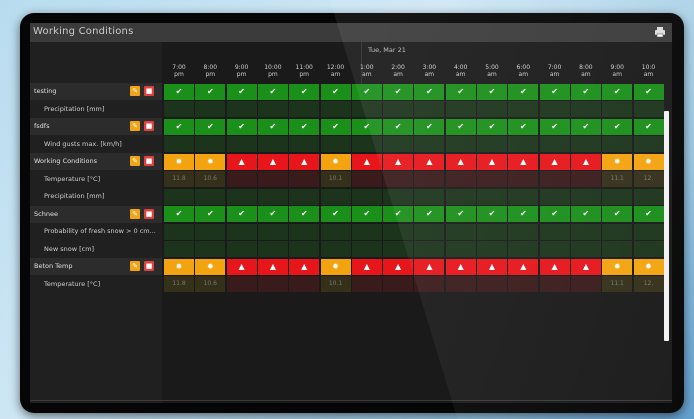 Image resolution: width=694 pixels, height=419 pixels. I want to click on row-label: Beton Temp, so click(53, 266).